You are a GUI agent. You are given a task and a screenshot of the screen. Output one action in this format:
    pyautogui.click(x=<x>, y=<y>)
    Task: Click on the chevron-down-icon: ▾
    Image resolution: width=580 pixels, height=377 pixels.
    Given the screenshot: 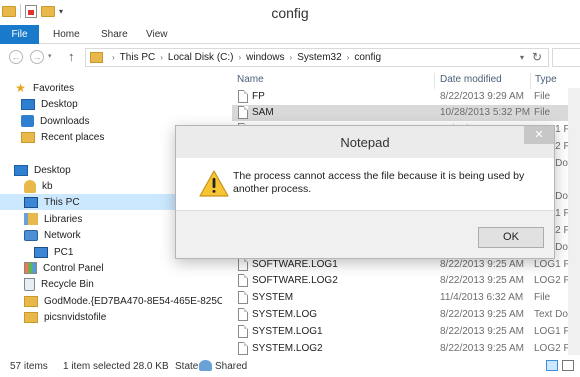 What is the action you would take?
    pyautogui.click(x=522, y=57)
    